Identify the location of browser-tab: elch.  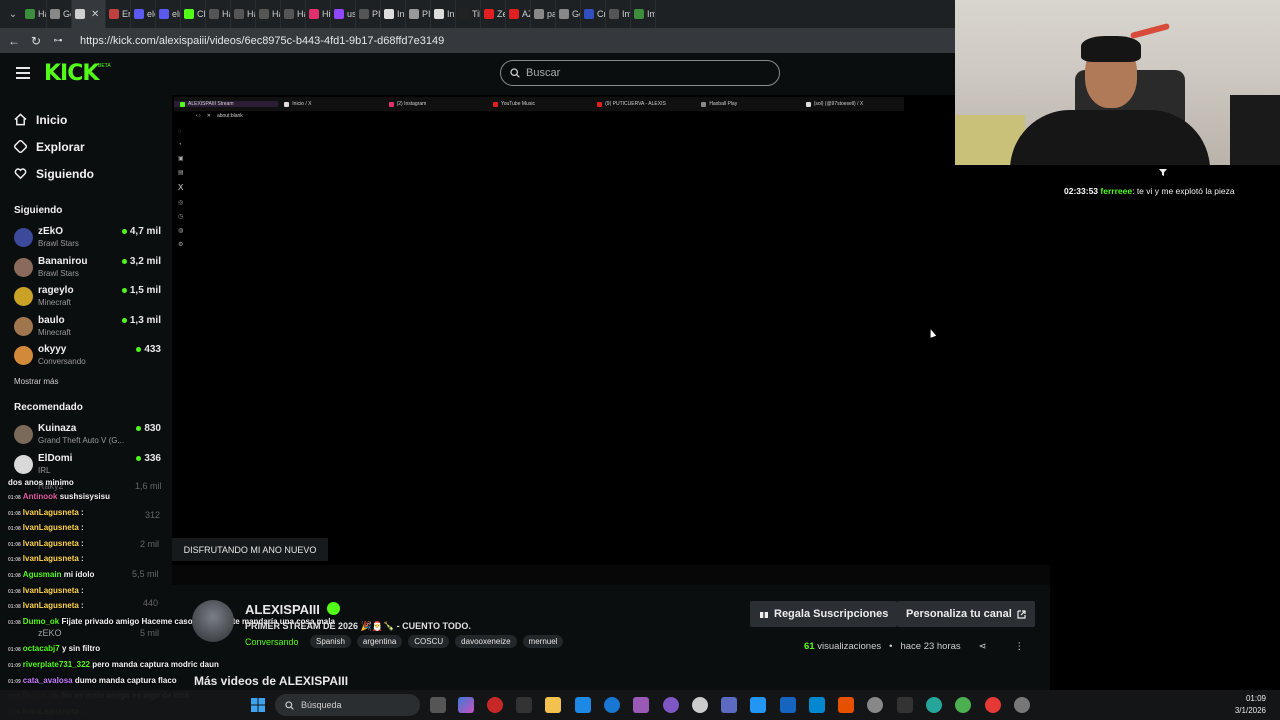
(143, 14).